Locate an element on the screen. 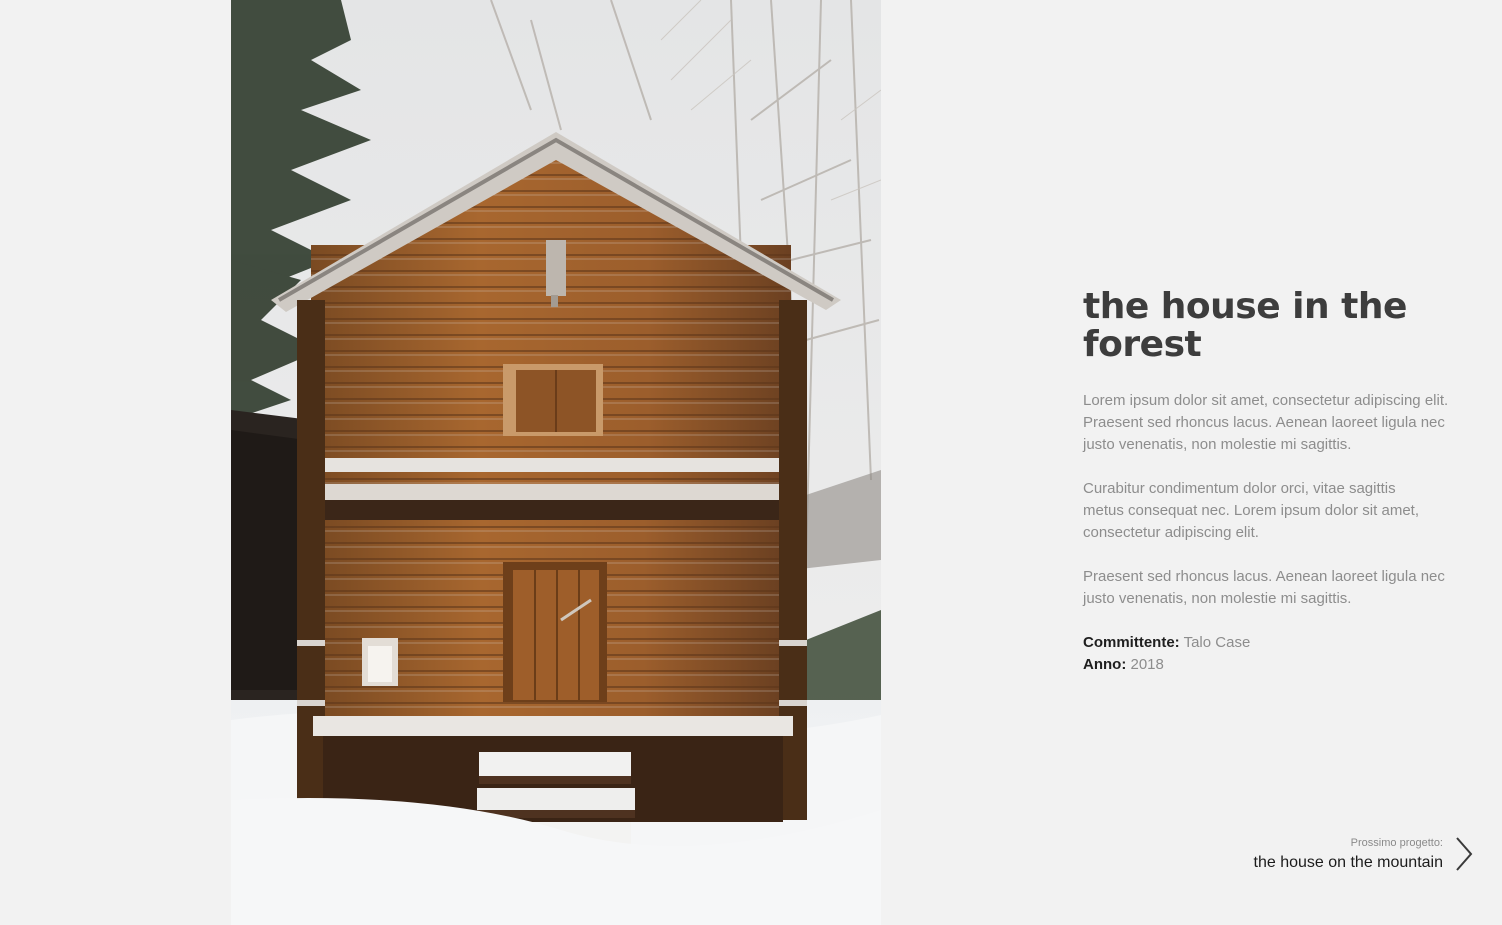 This screenshot has height=925, width=1502. year-label: Anno: is located at coordinates (1105, 664).